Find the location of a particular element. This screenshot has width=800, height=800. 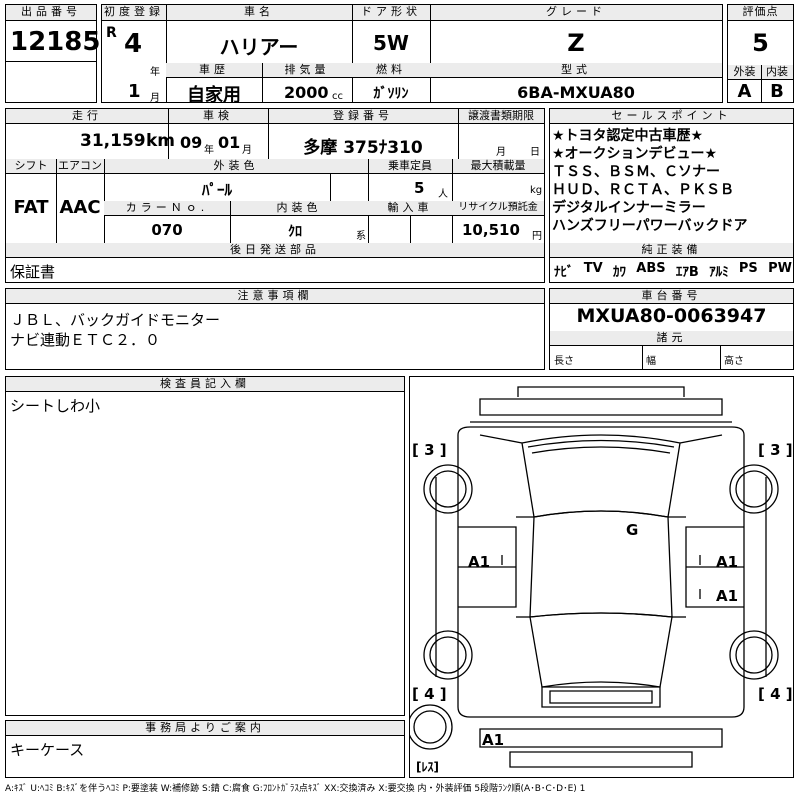

import-header: 輸入車 is located at coordinates (410, 208).